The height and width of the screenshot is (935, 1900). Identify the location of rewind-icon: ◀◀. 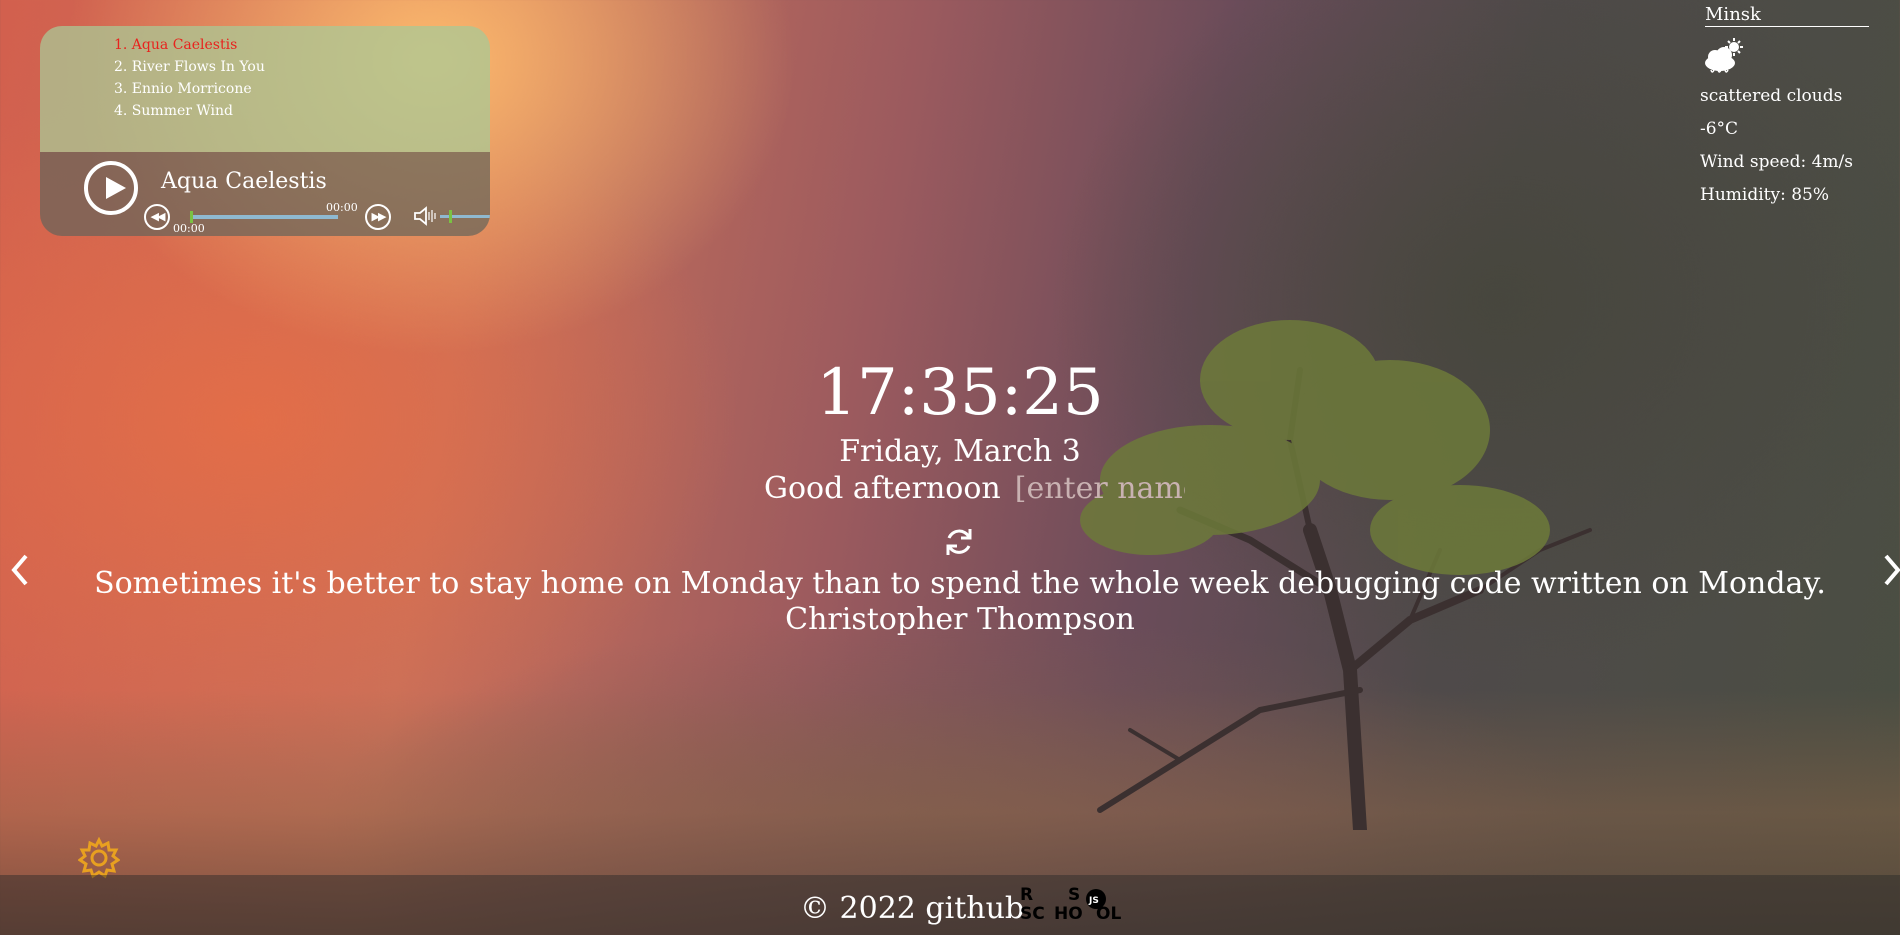
(157, 217).